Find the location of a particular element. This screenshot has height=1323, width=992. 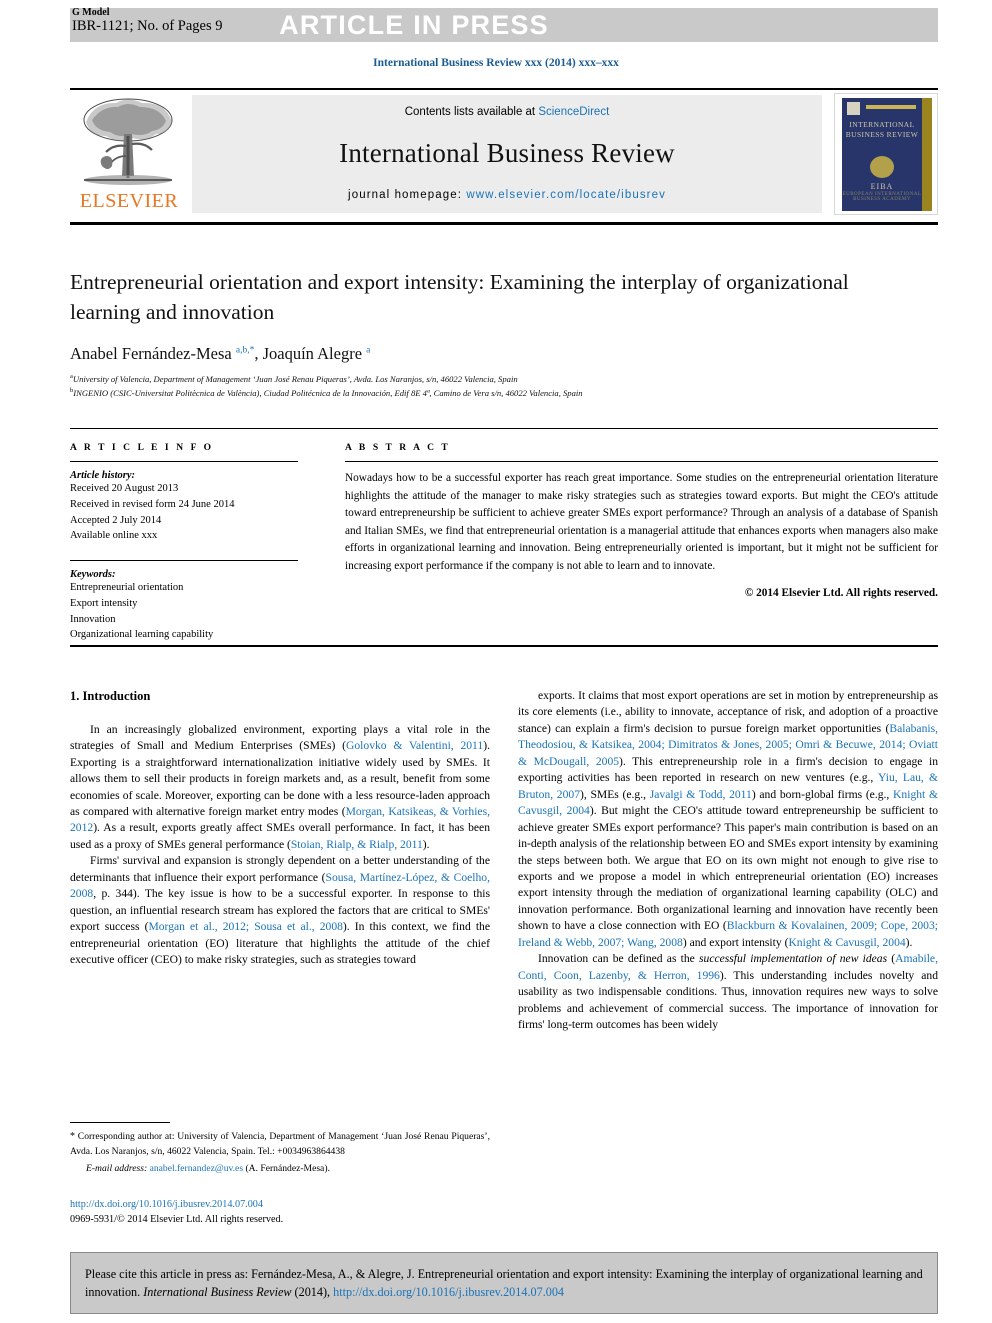

keywords-heading: Keywords: is located at coordinates (93, 574).